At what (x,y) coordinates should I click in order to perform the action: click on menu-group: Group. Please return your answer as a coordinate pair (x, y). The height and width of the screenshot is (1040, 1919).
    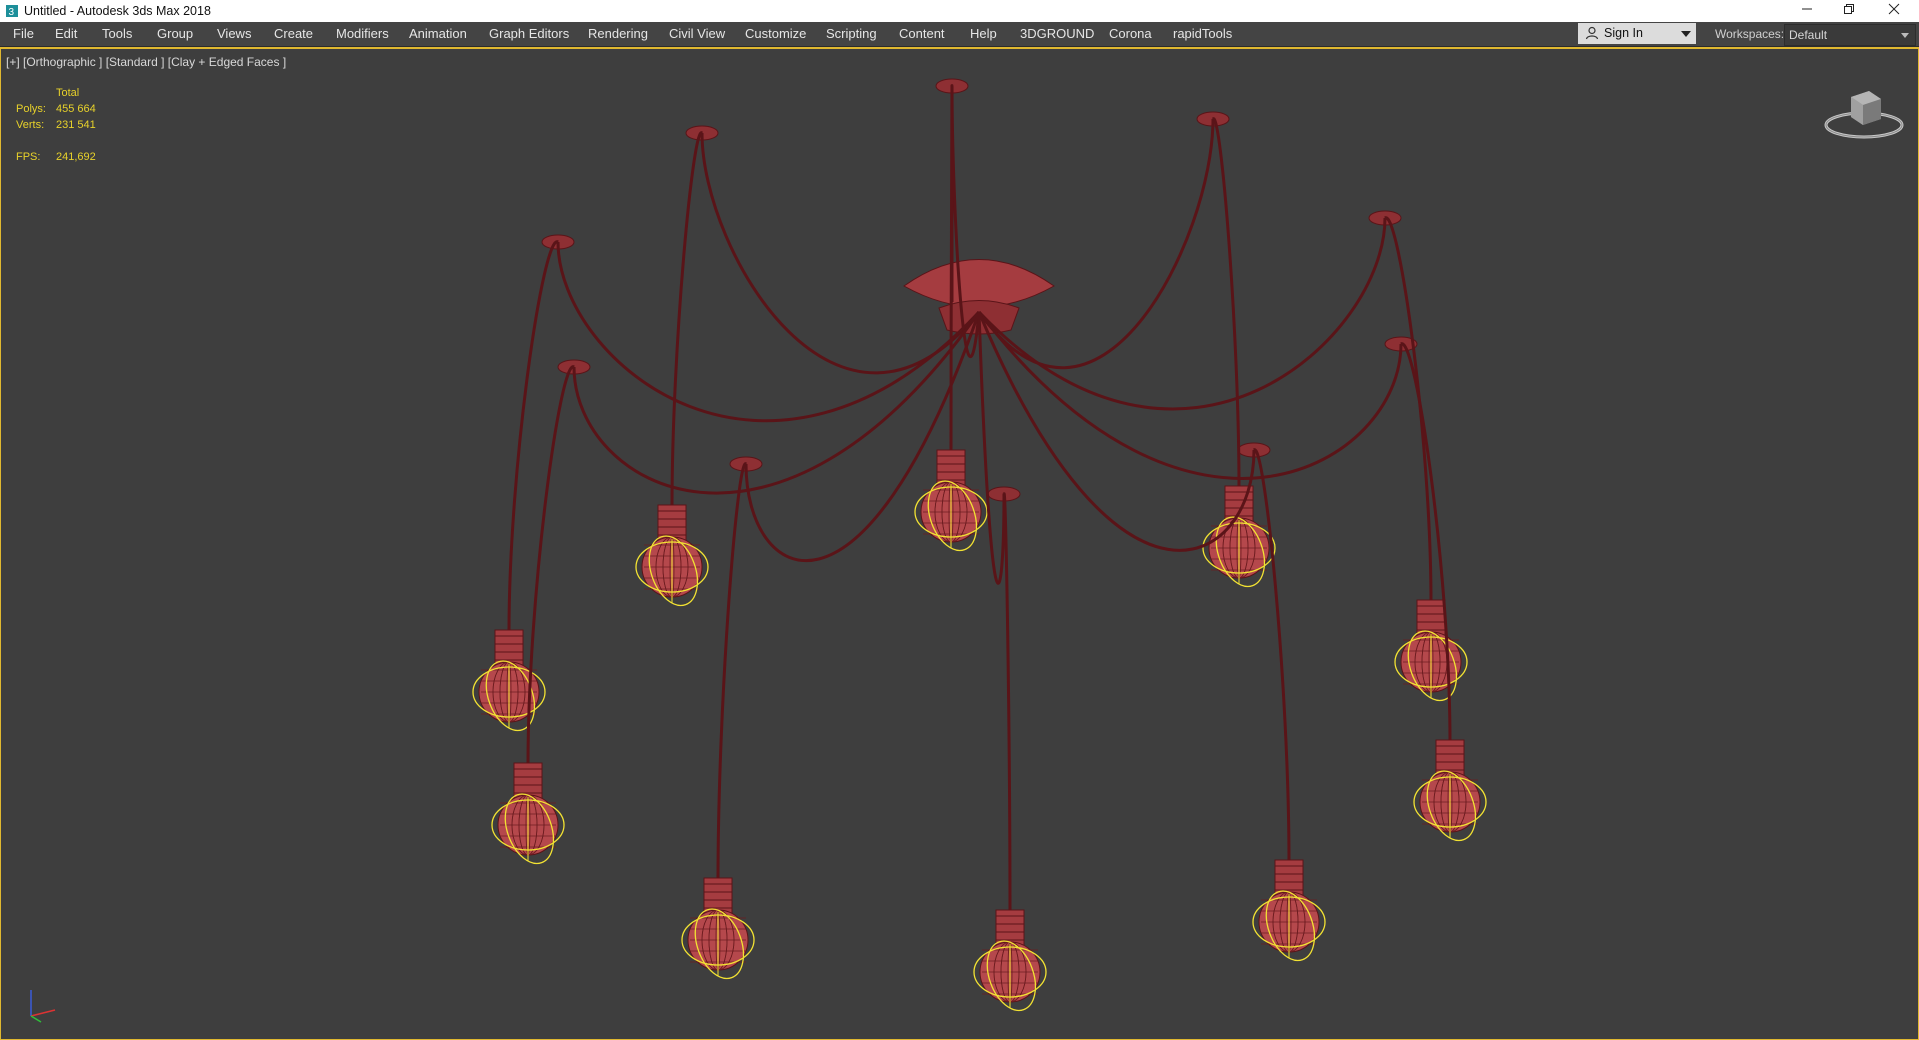
    Looking at the image, I should click on (175, 34).